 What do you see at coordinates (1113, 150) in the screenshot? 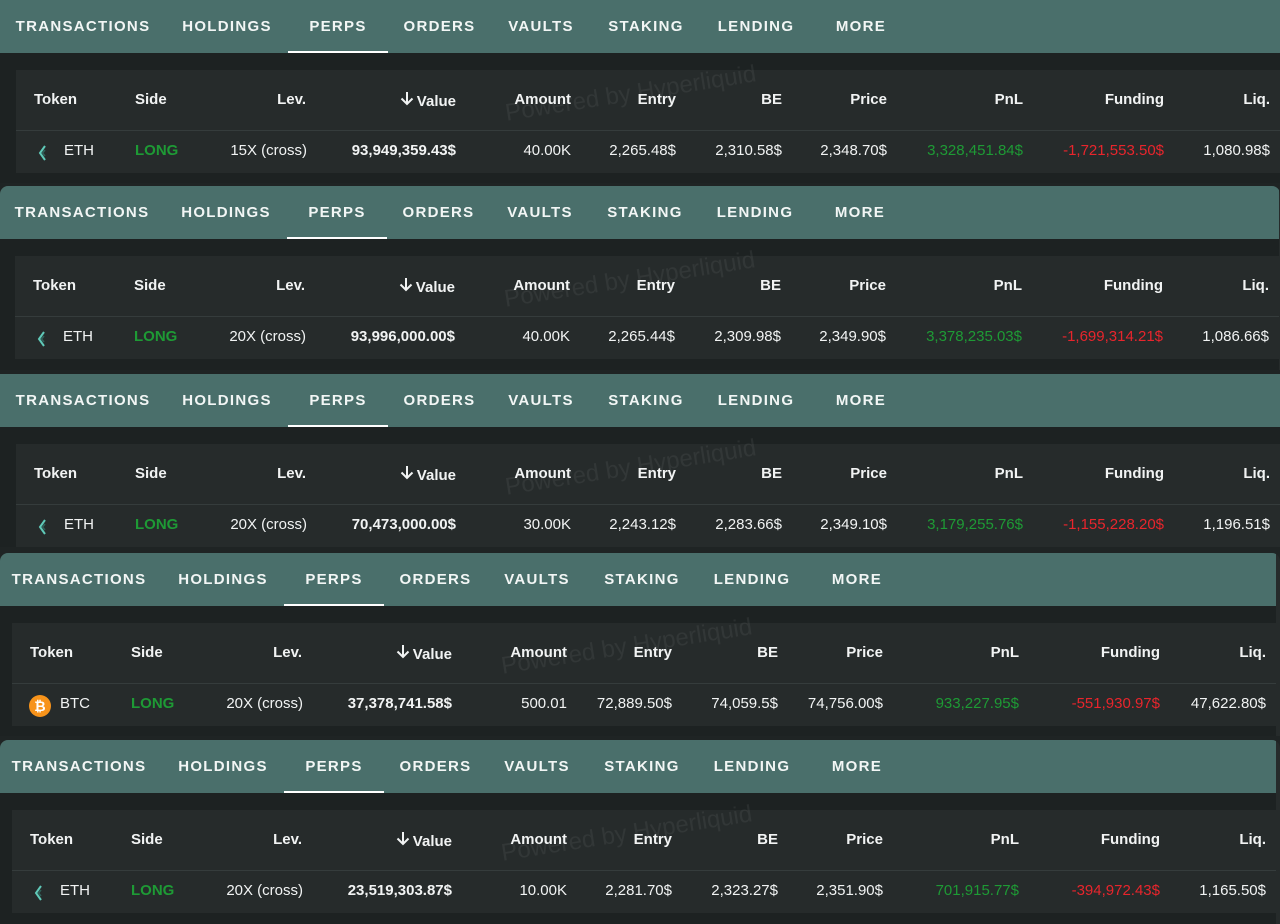
I see `funding-value: -1,721,553.50$` at bounding box center [1113, 150].